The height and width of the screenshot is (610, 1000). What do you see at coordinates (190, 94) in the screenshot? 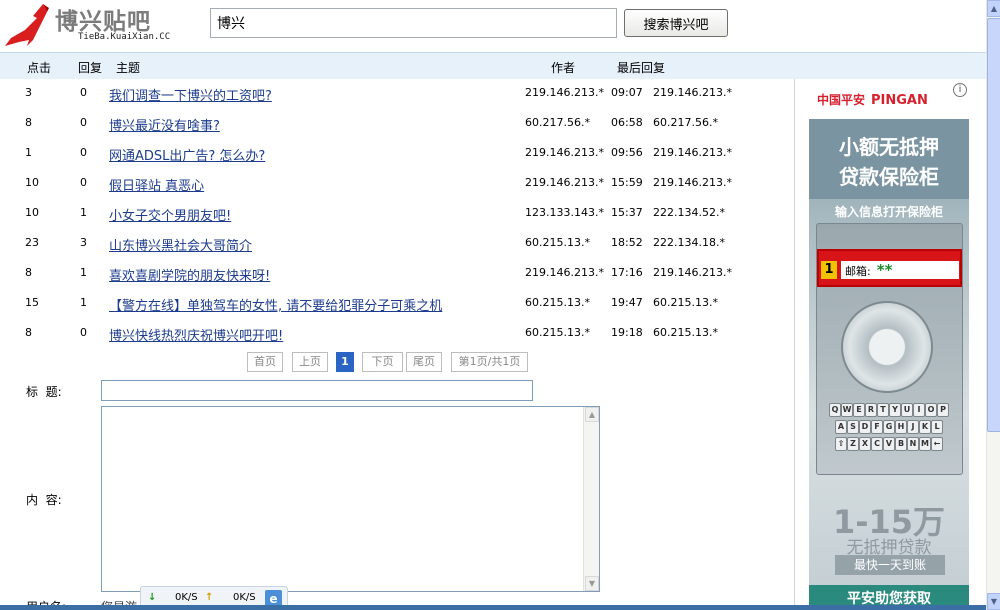
I see `thread-title-link: 我们调查一下博兴的工资吧?` at bounding box center [190, 94].